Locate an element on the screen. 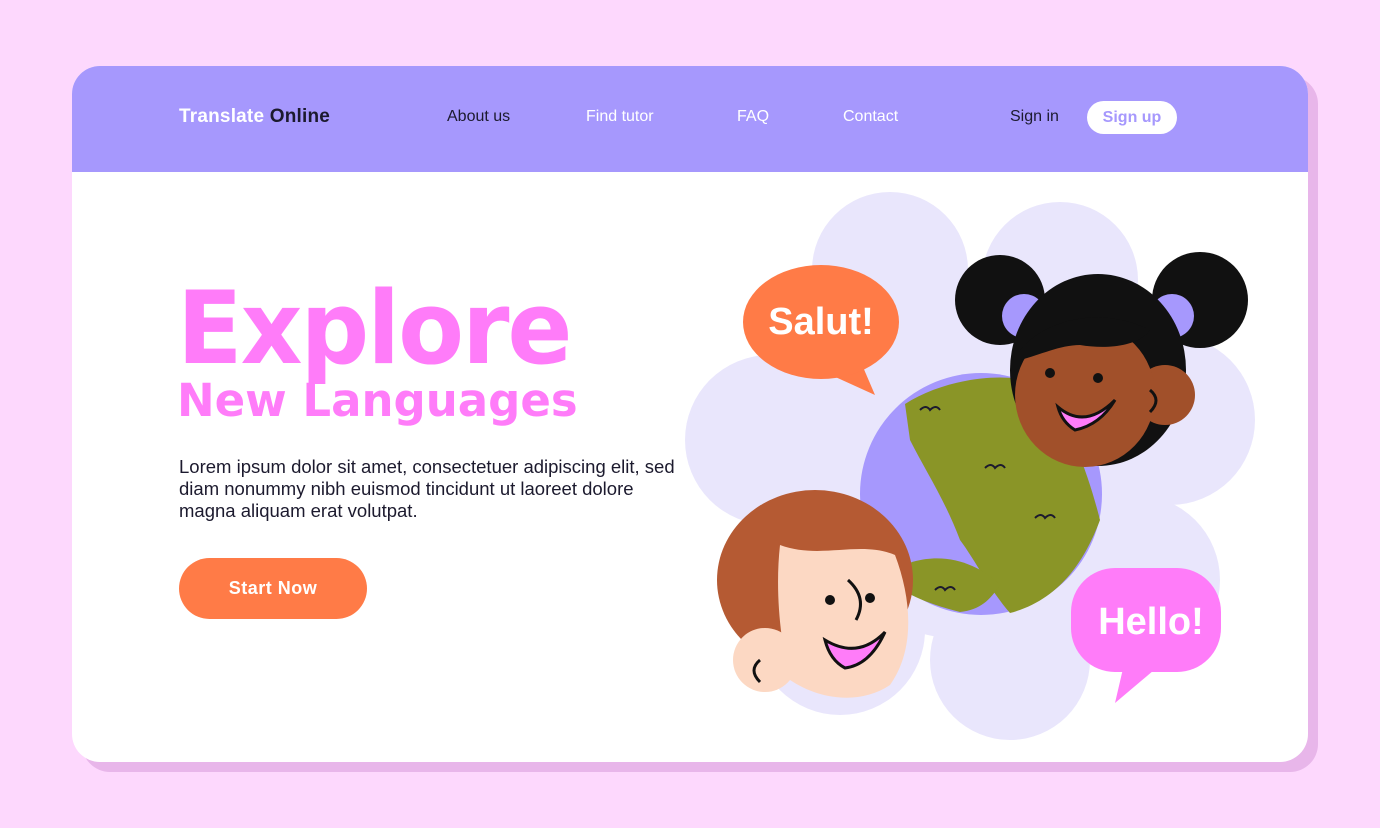 The width and height of the screenshot is (1380, 828). brand-logo: Translate Online is located at coordinates (254, 117).